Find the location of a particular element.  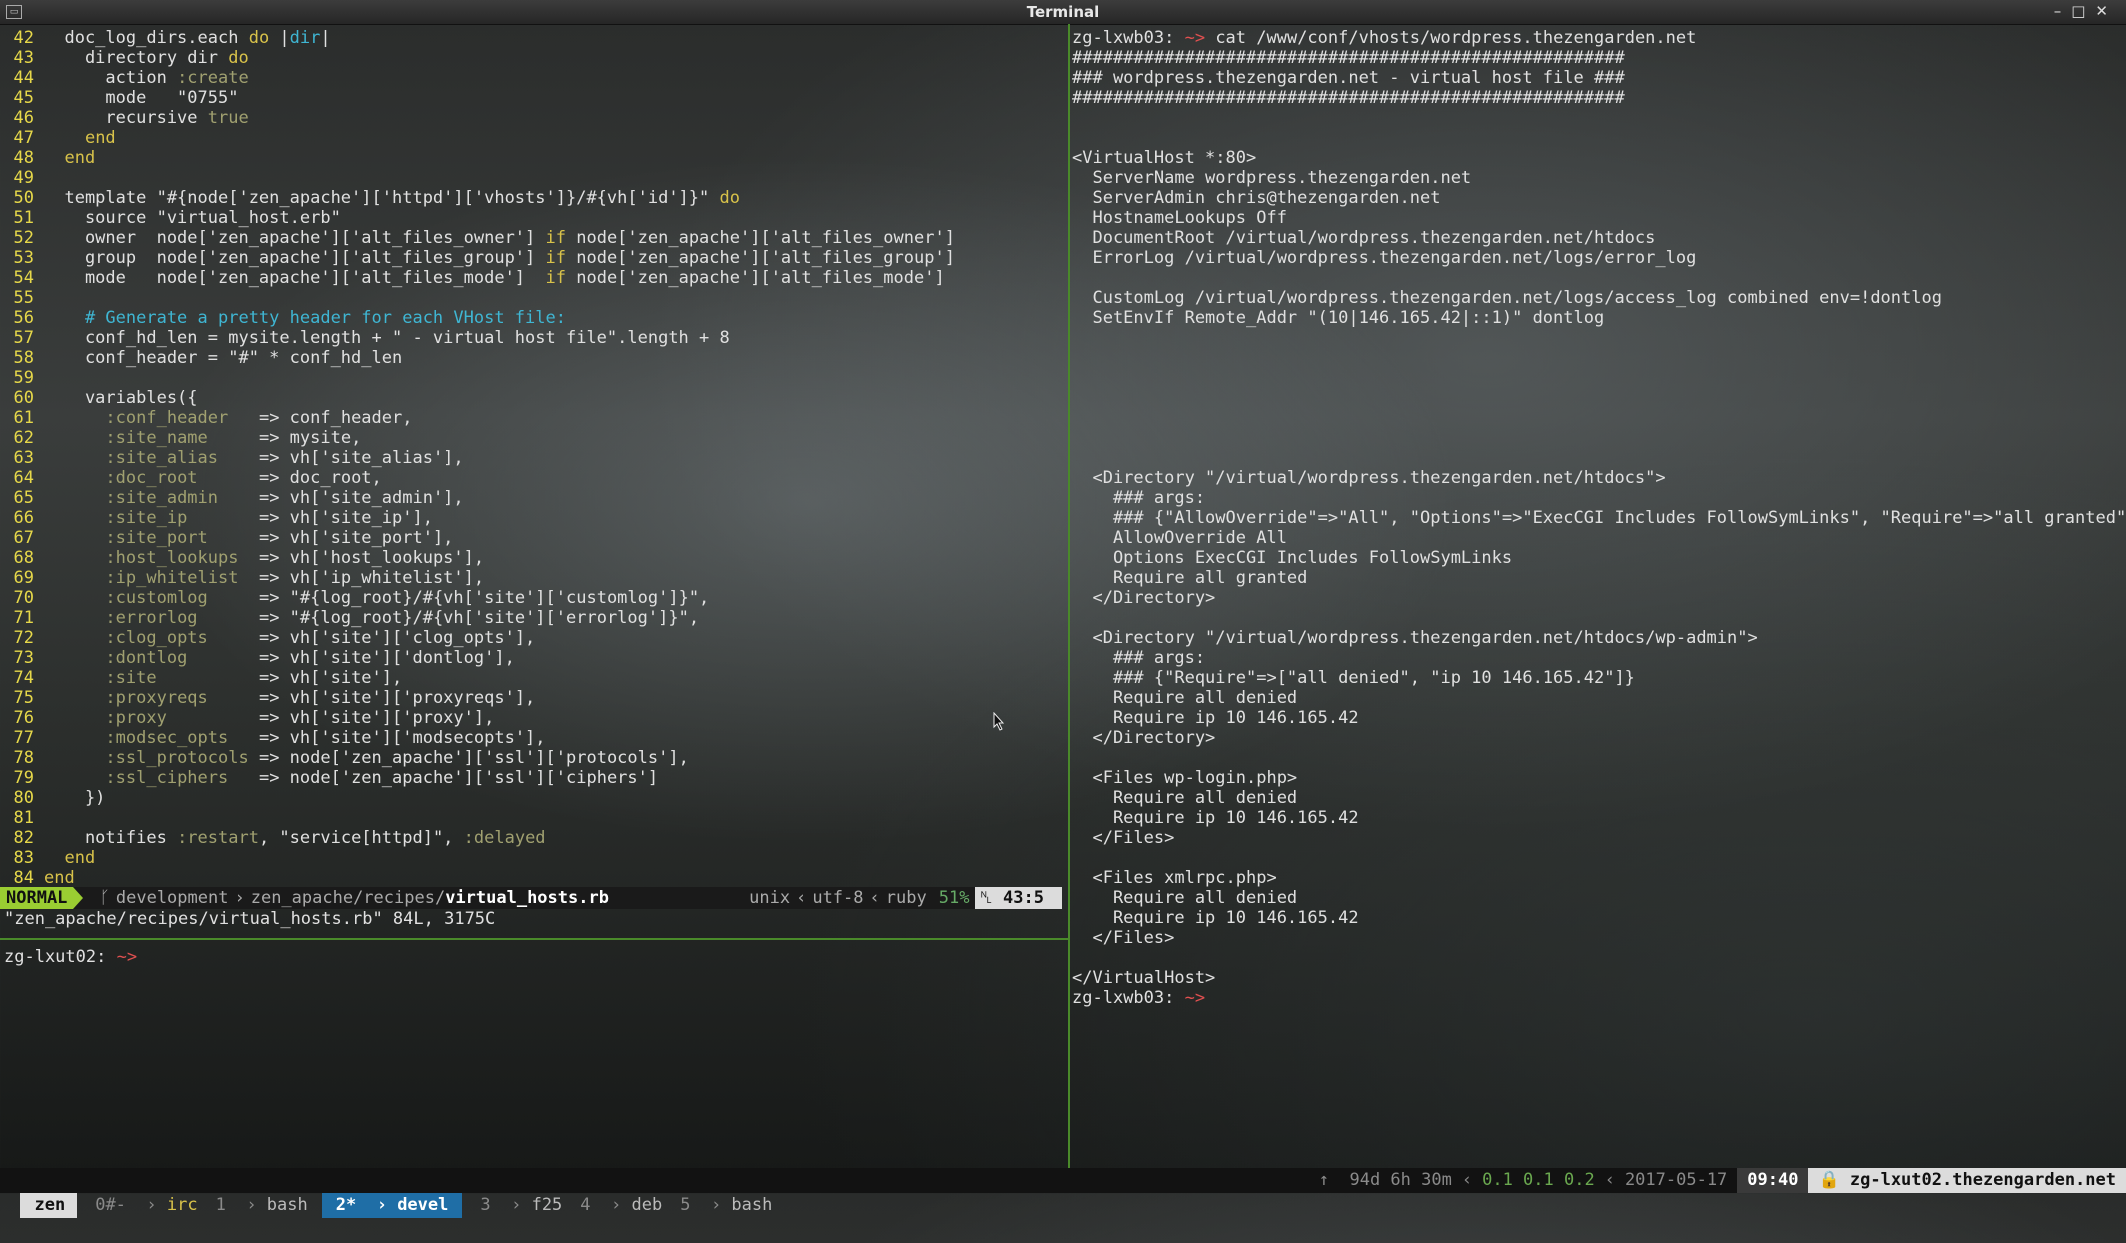

code-text: => vh['site']['proxyreqs'], is located at coordinates (371, 698).